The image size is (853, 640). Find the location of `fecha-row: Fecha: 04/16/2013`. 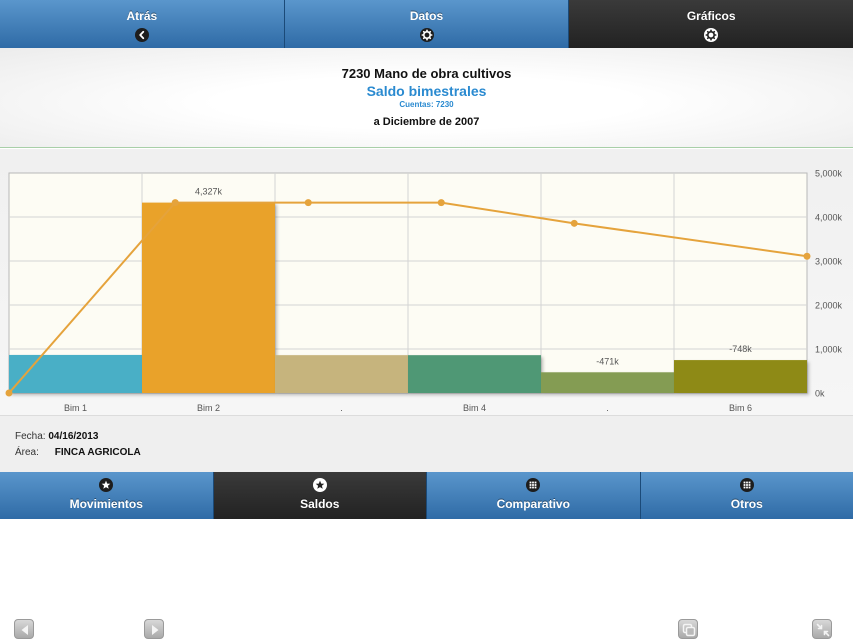

fecha-row: Fecha: 04/16/2013 is located at coordinates (56, 436).